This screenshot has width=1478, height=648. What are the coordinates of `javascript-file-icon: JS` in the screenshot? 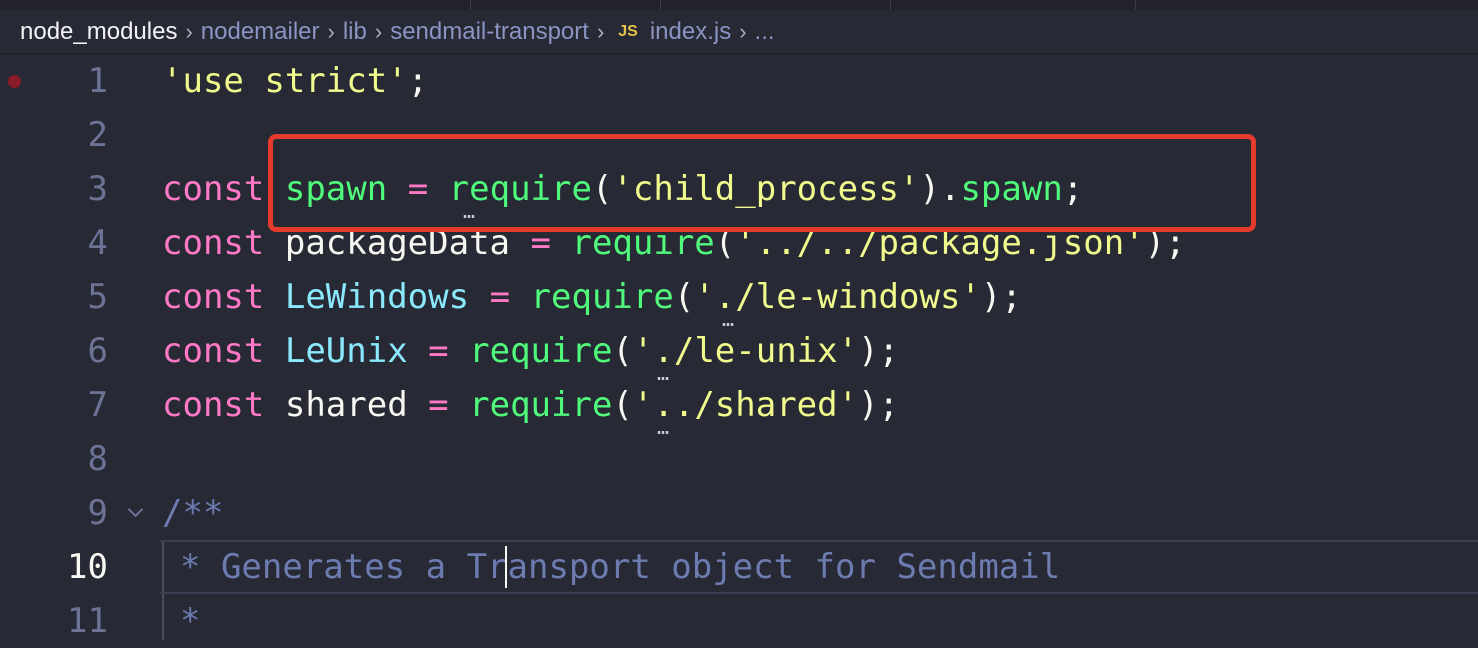 It's located at (628, 31).